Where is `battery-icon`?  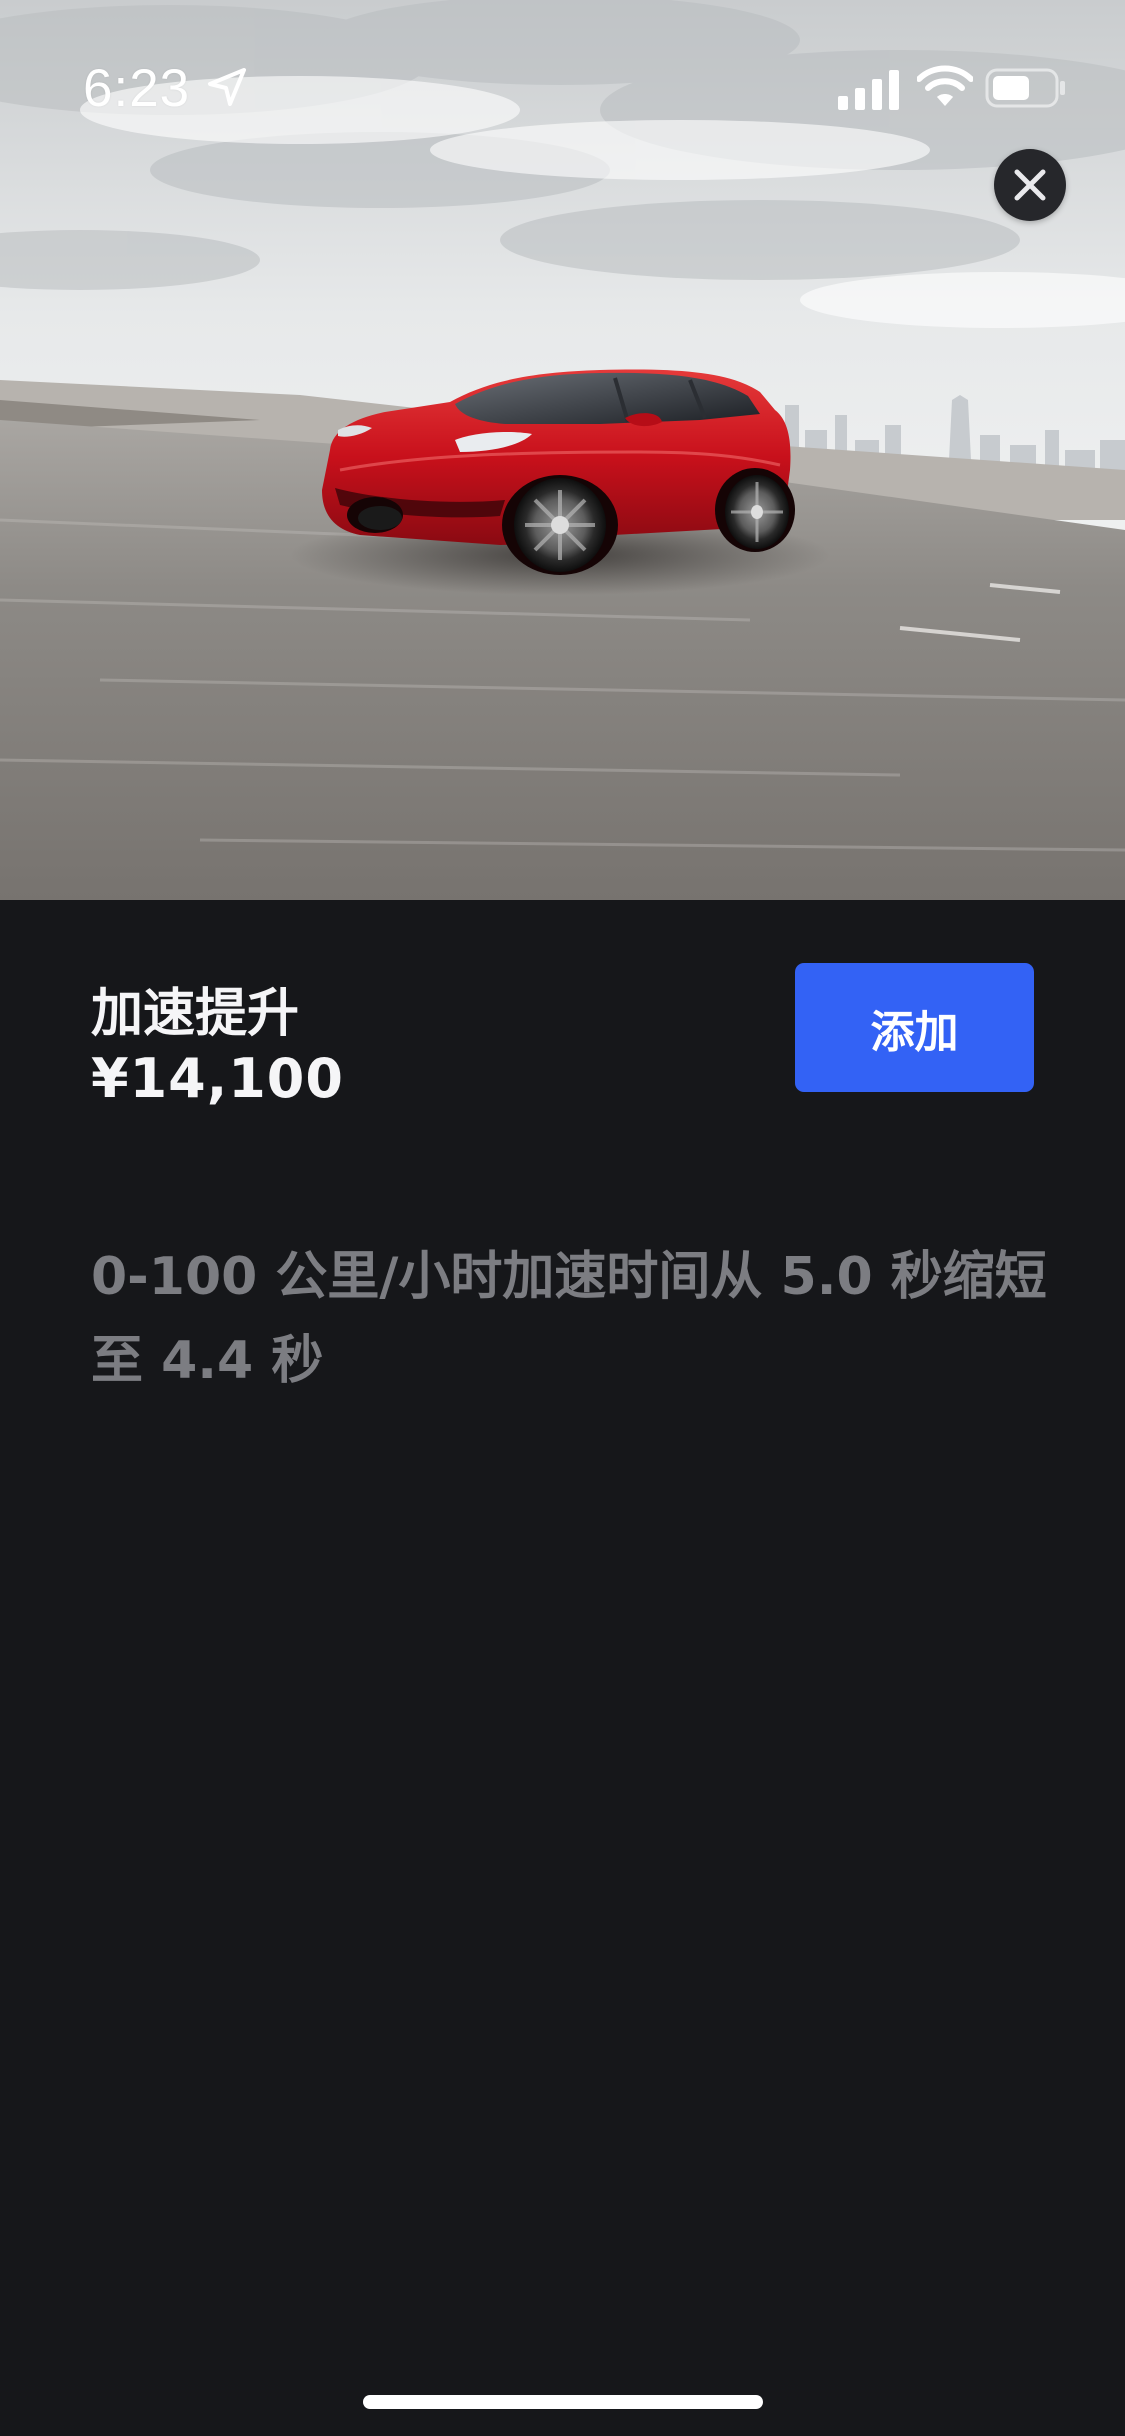
battery-icon is located at coordinates (1026, 88).